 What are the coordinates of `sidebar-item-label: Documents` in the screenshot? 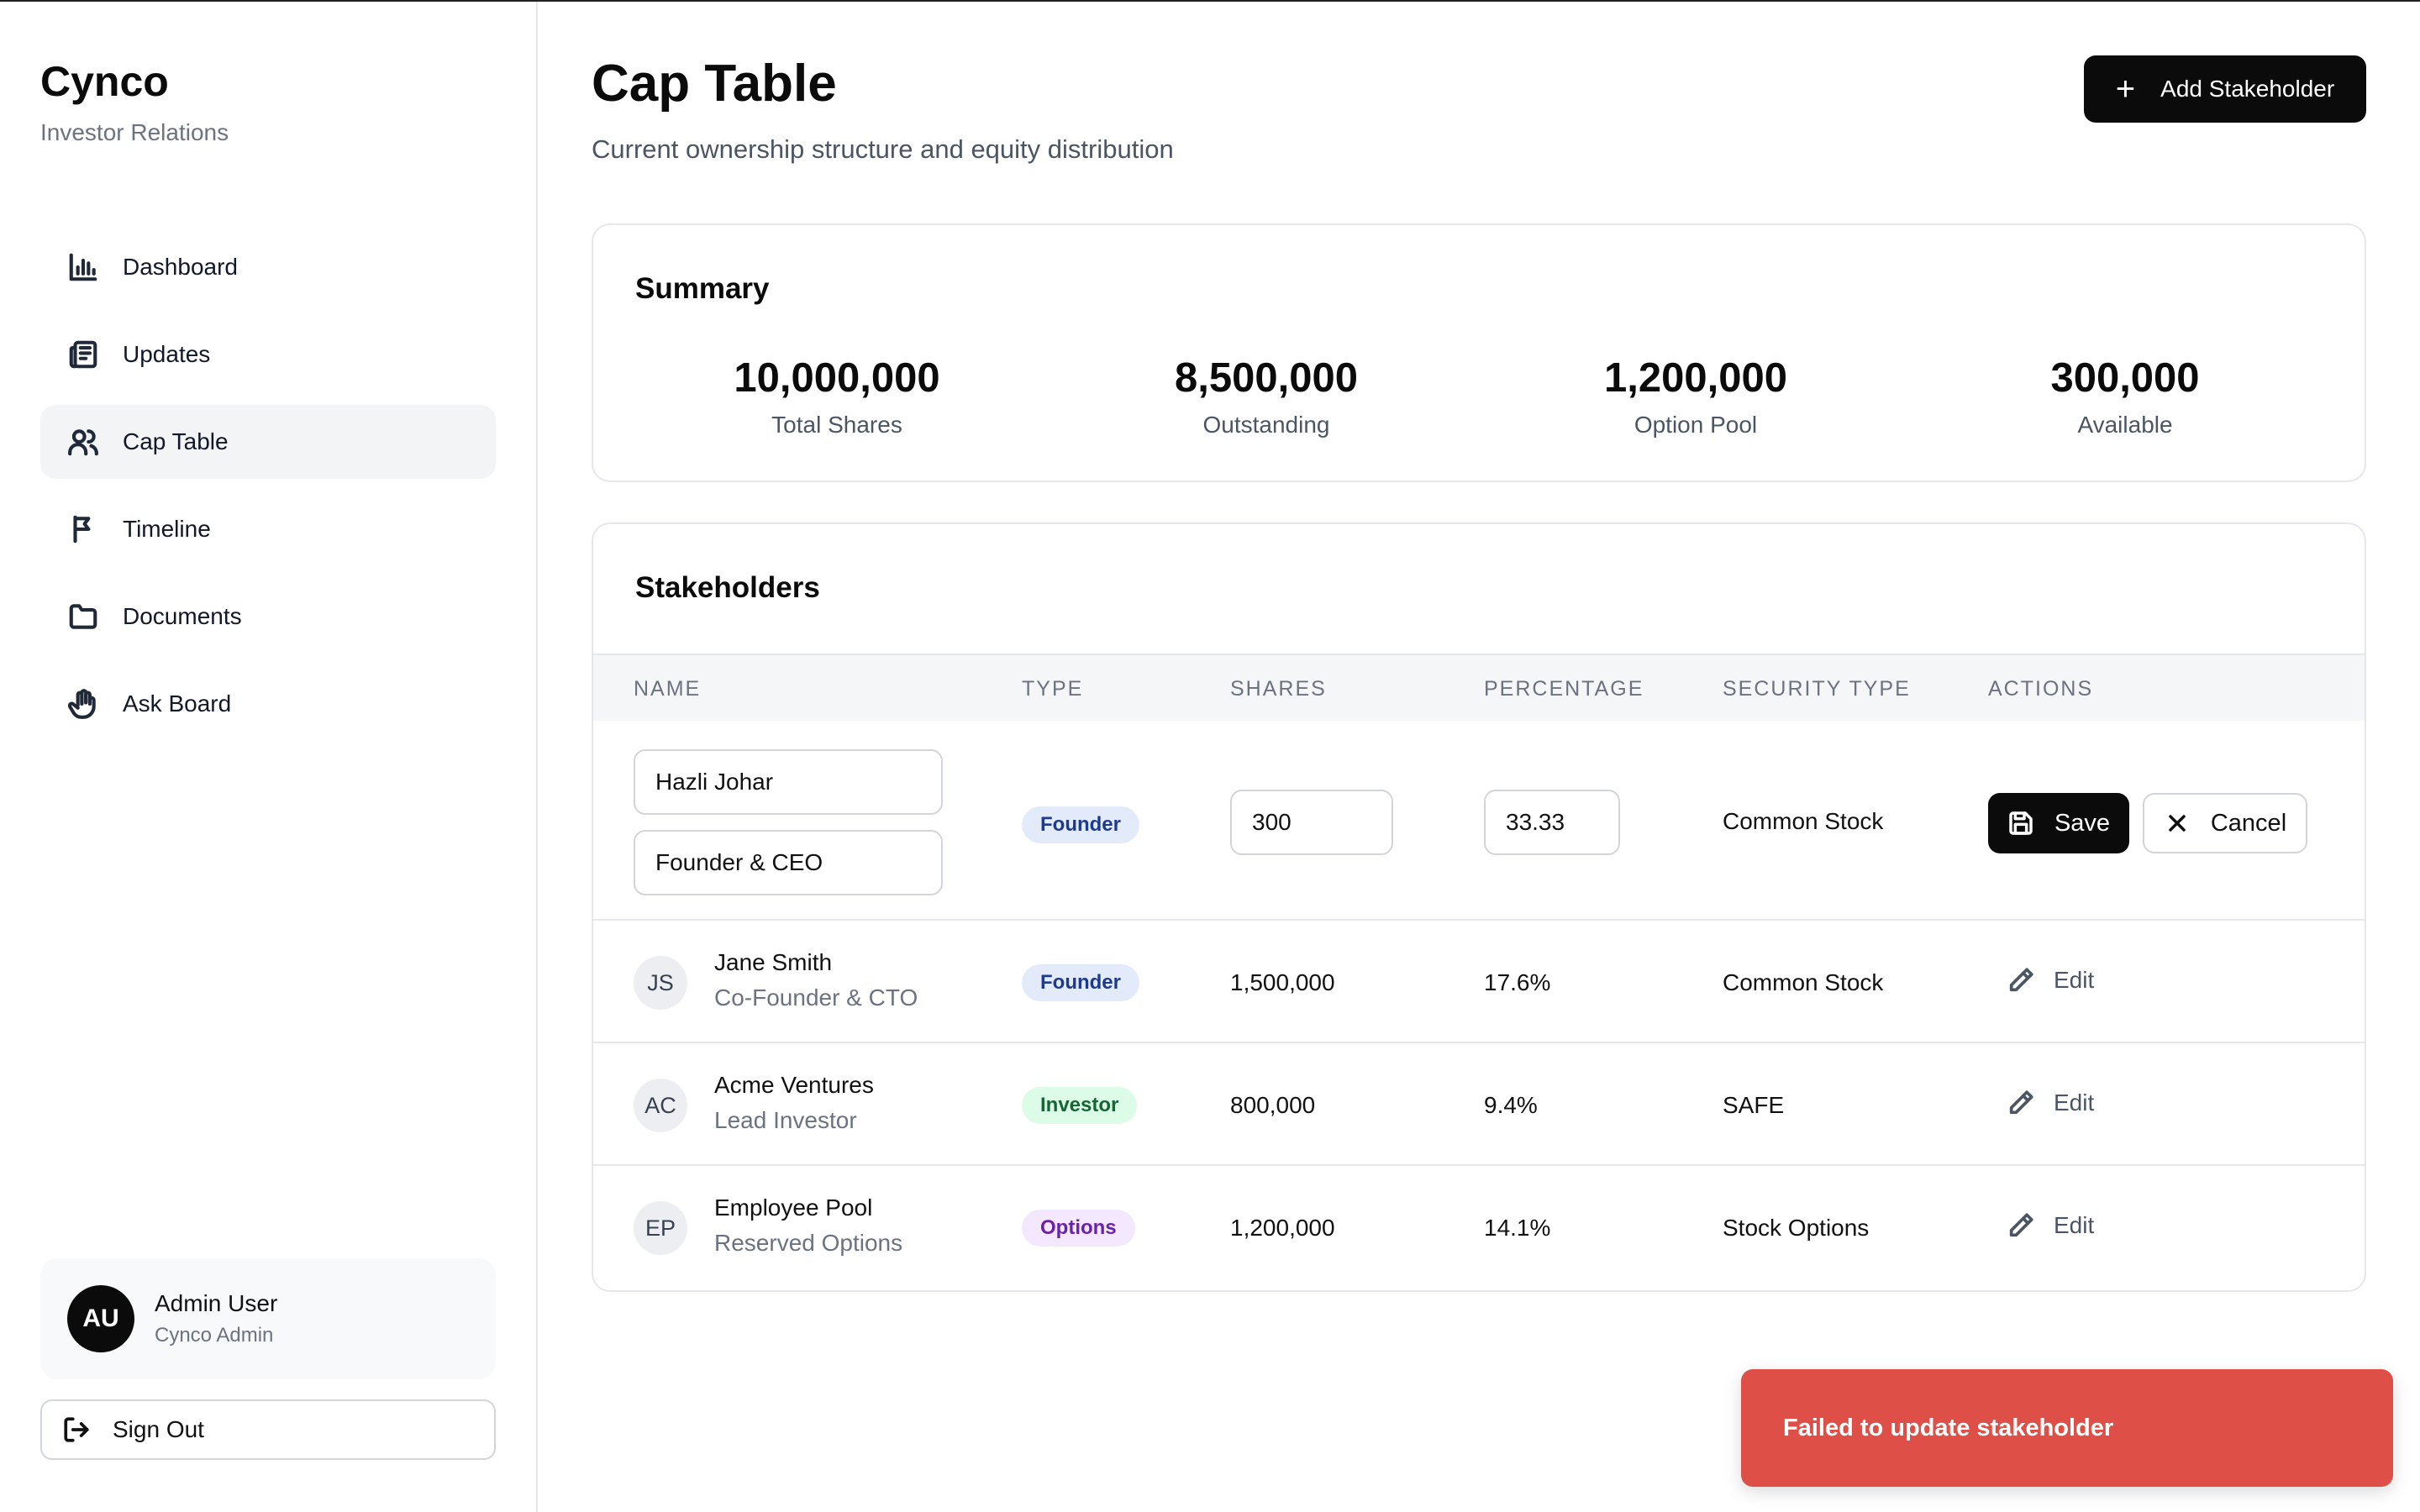 It's located at (182, 616).